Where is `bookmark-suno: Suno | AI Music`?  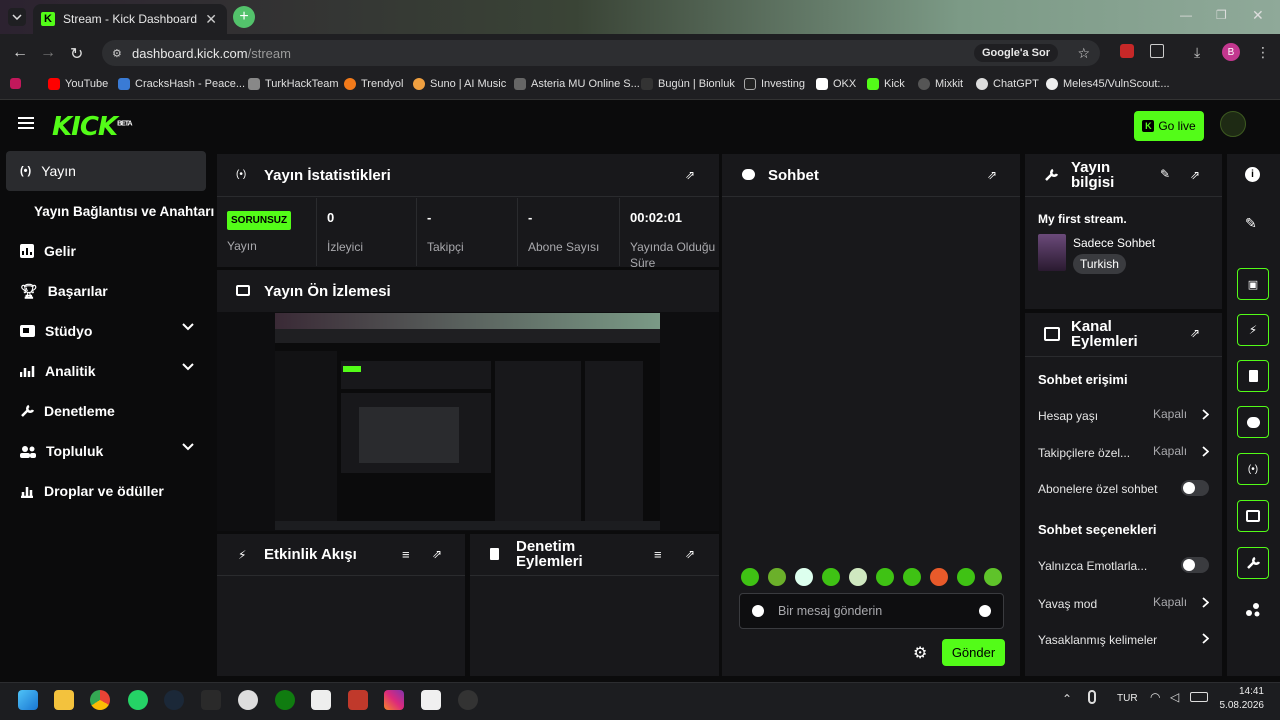 bookmark-suno: Suno | AI Music is located at coordinates (459, 84).